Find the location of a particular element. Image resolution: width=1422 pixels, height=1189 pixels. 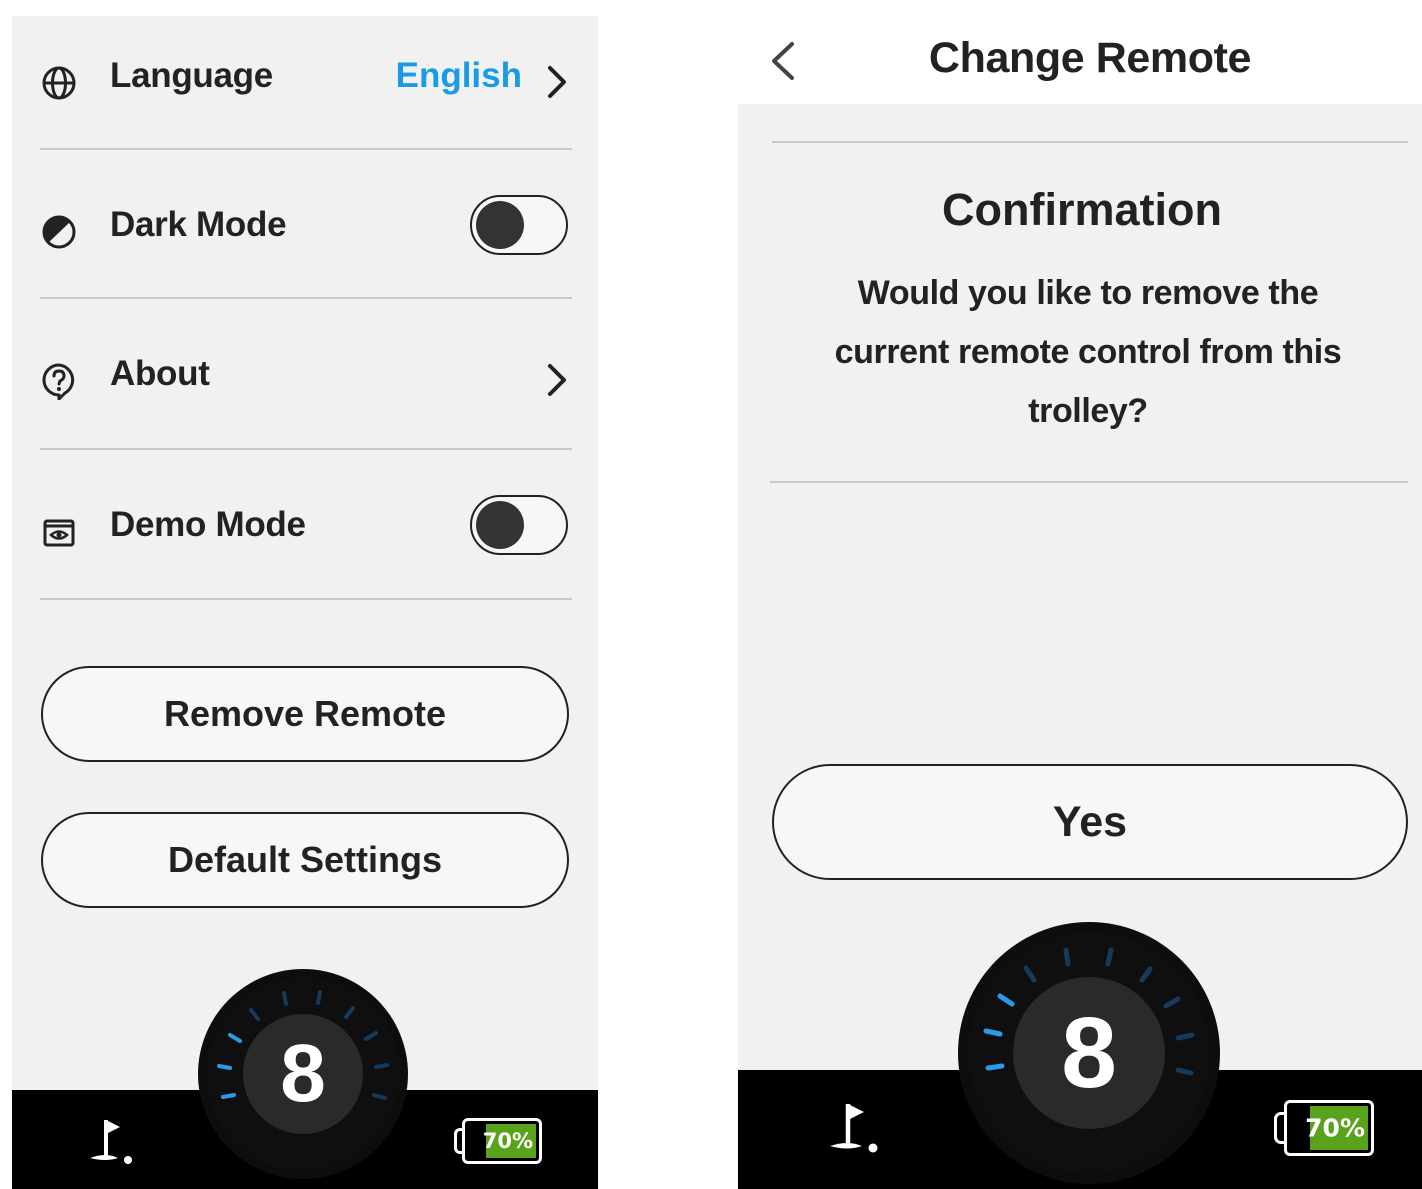

about-row: About is located at coordinates (305, 374).